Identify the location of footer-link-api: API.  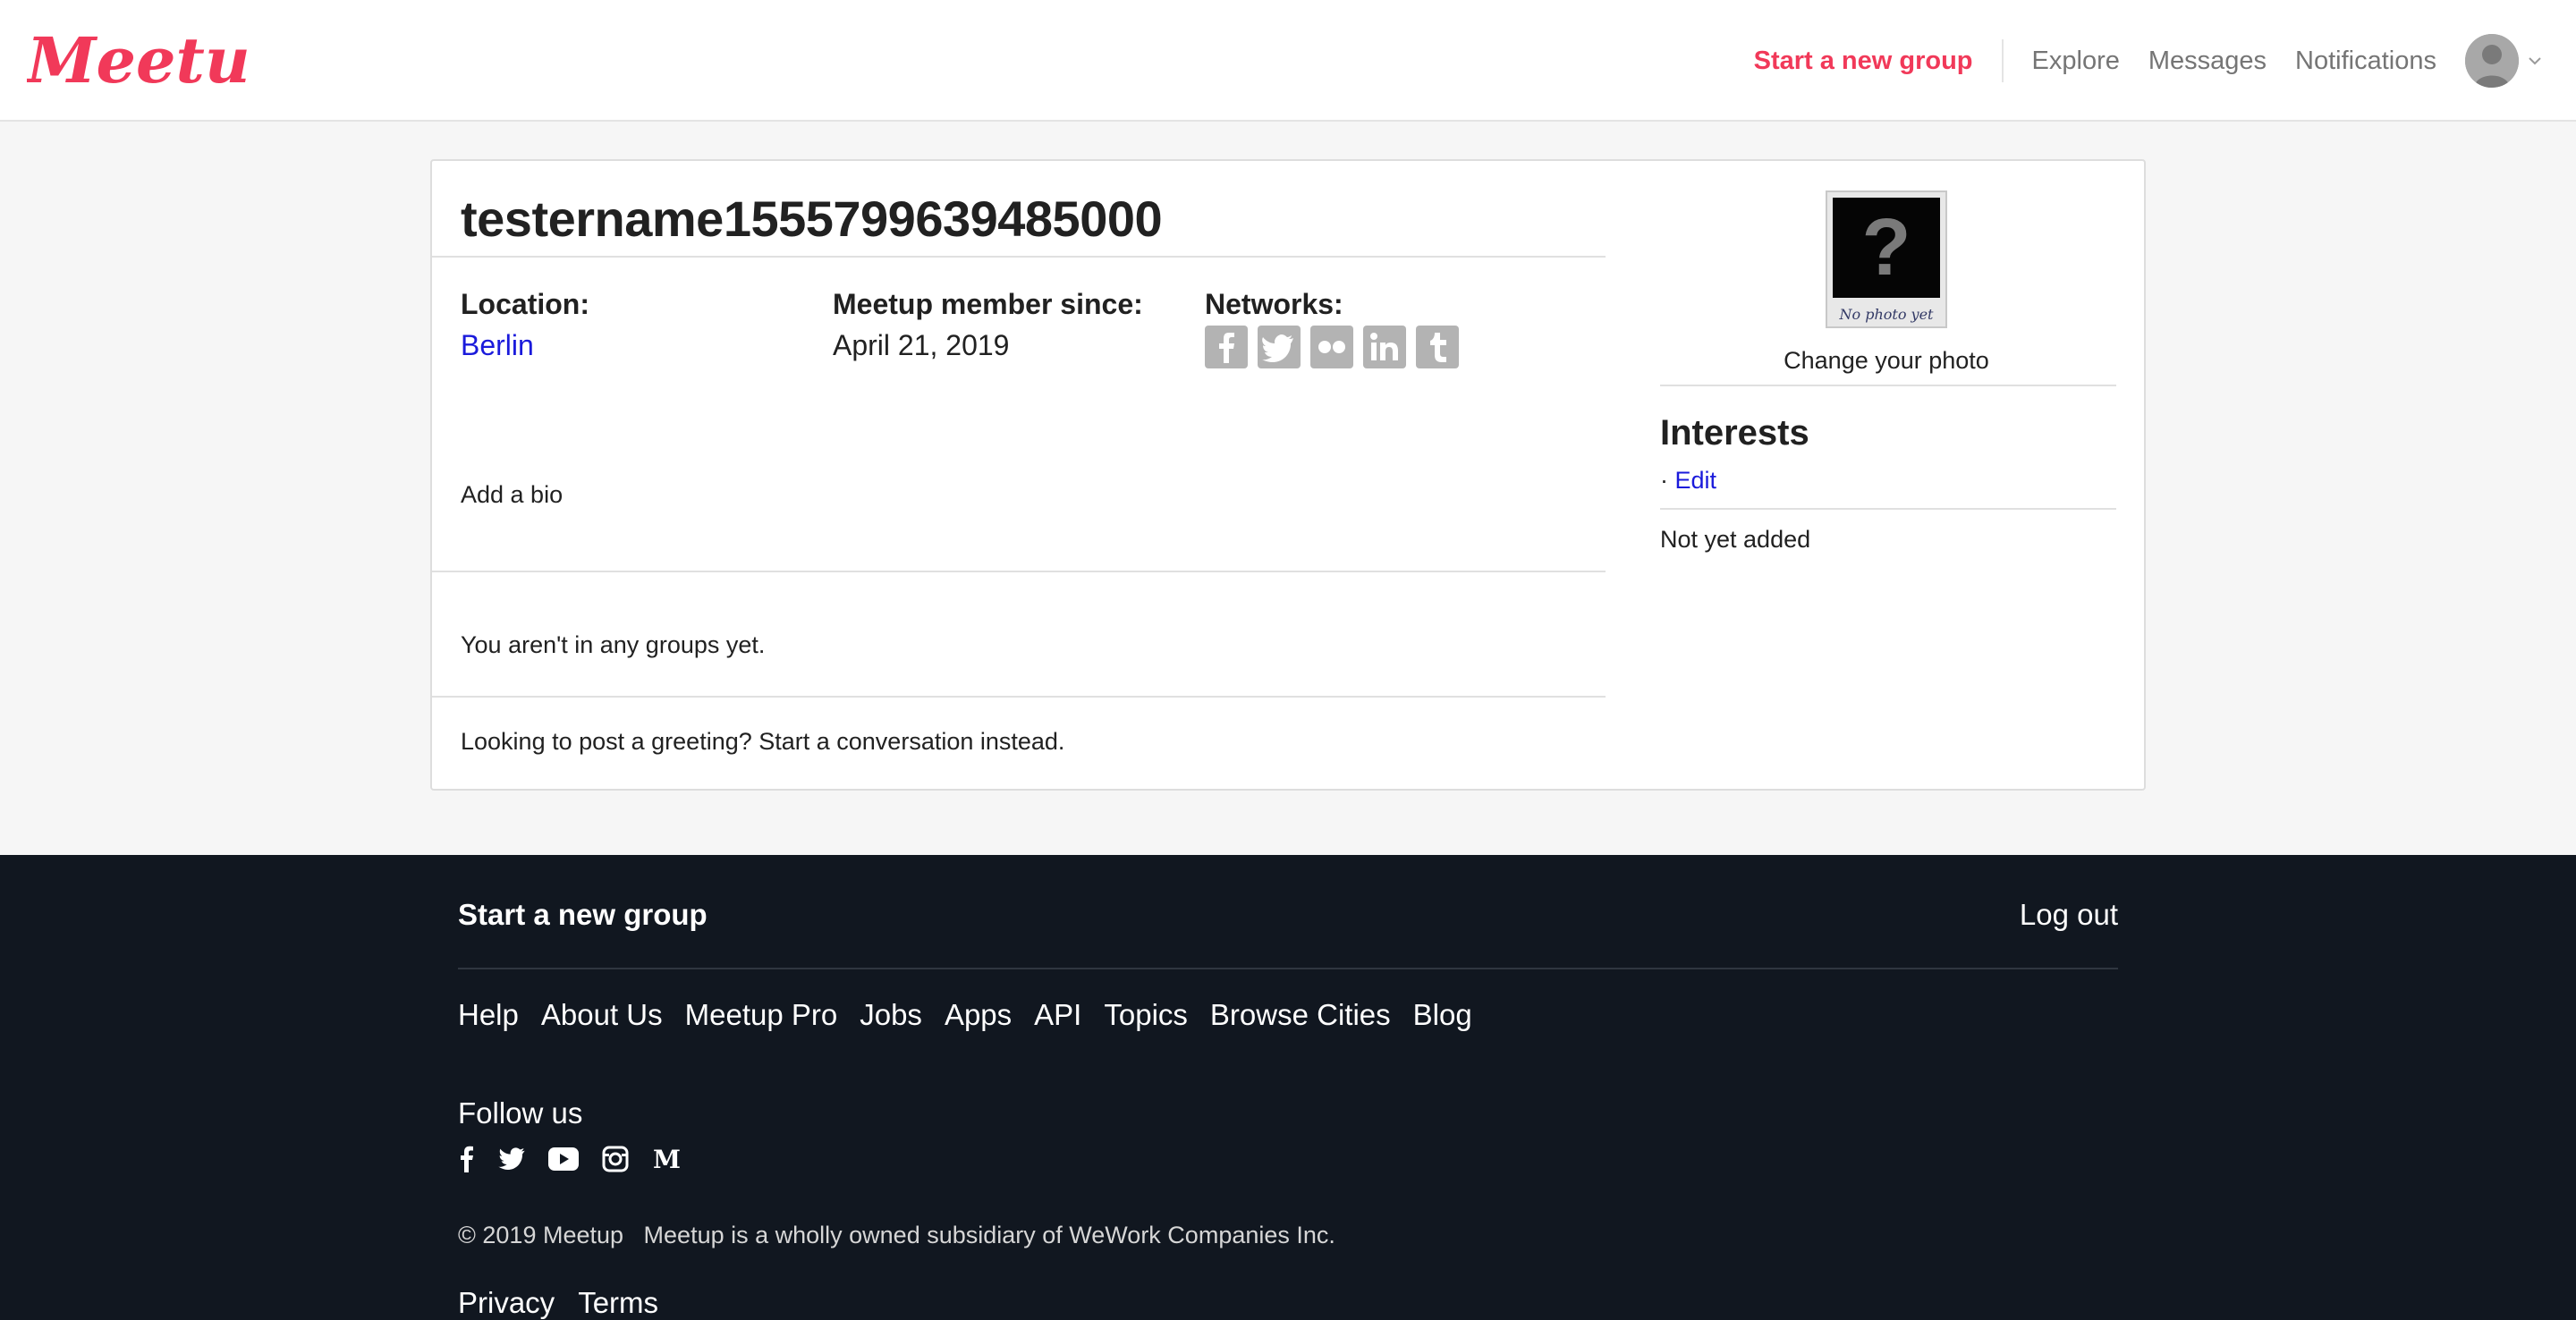
(1057, 1015).